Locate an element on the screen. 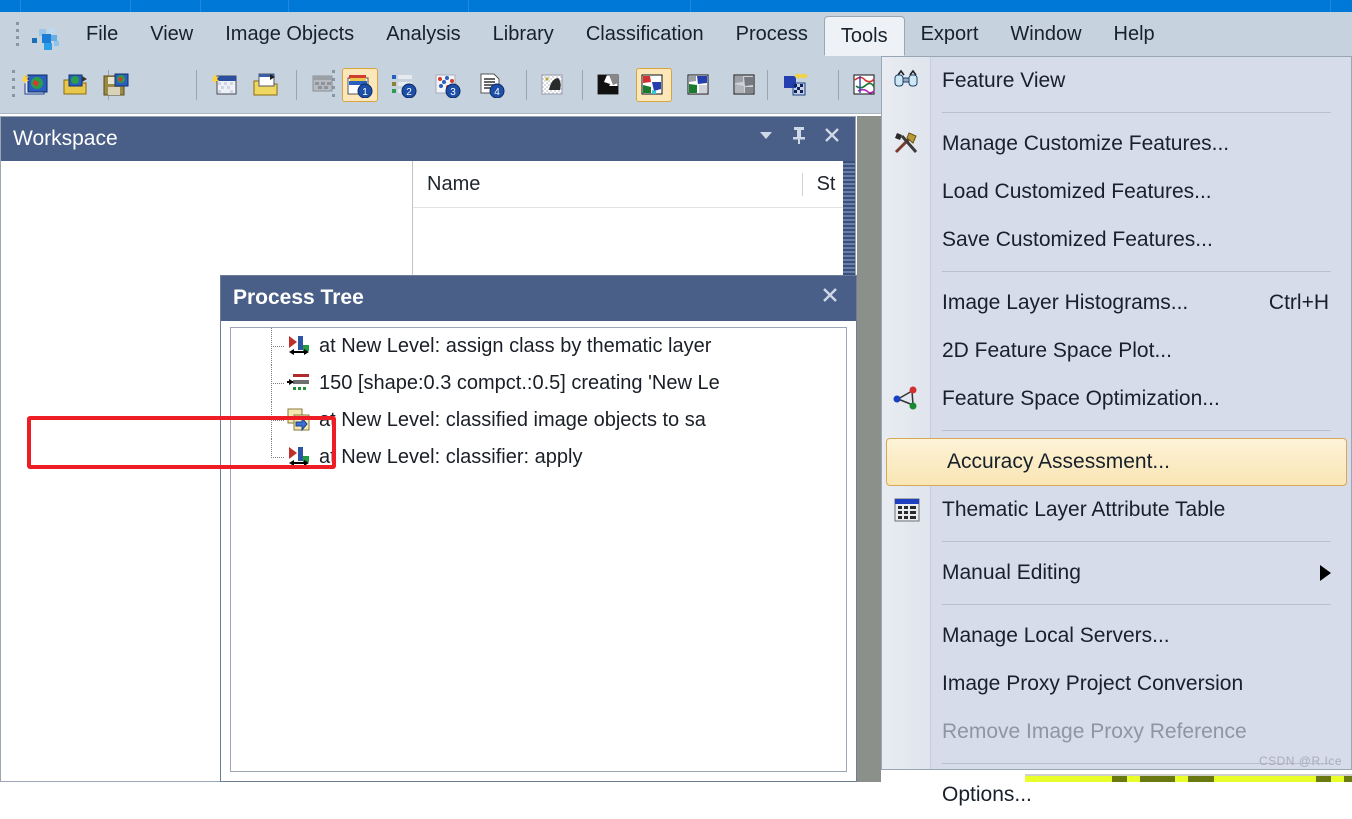  binoculars-icon is located at coordinates (907, 81).